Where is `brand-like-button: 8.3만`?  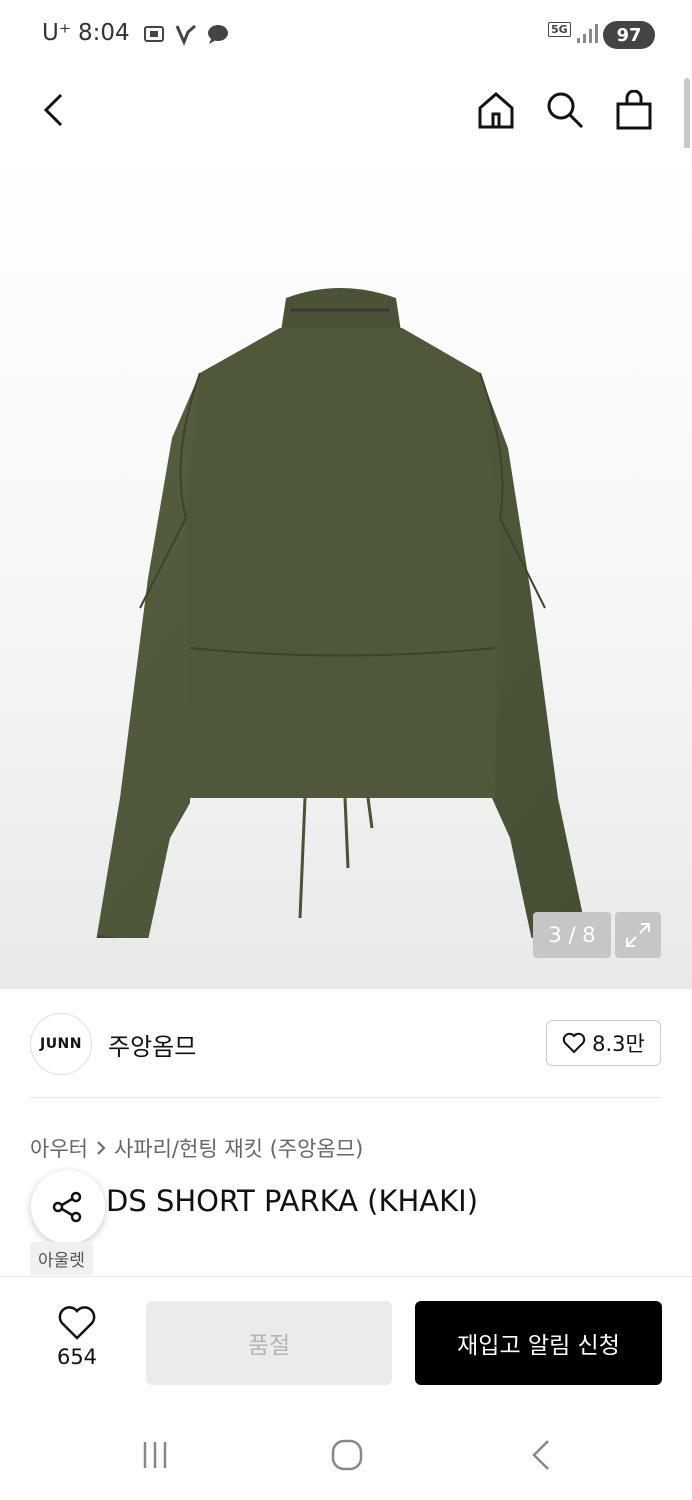 brand-like-button: 8.3만 is located at coordinates (603, 1043).